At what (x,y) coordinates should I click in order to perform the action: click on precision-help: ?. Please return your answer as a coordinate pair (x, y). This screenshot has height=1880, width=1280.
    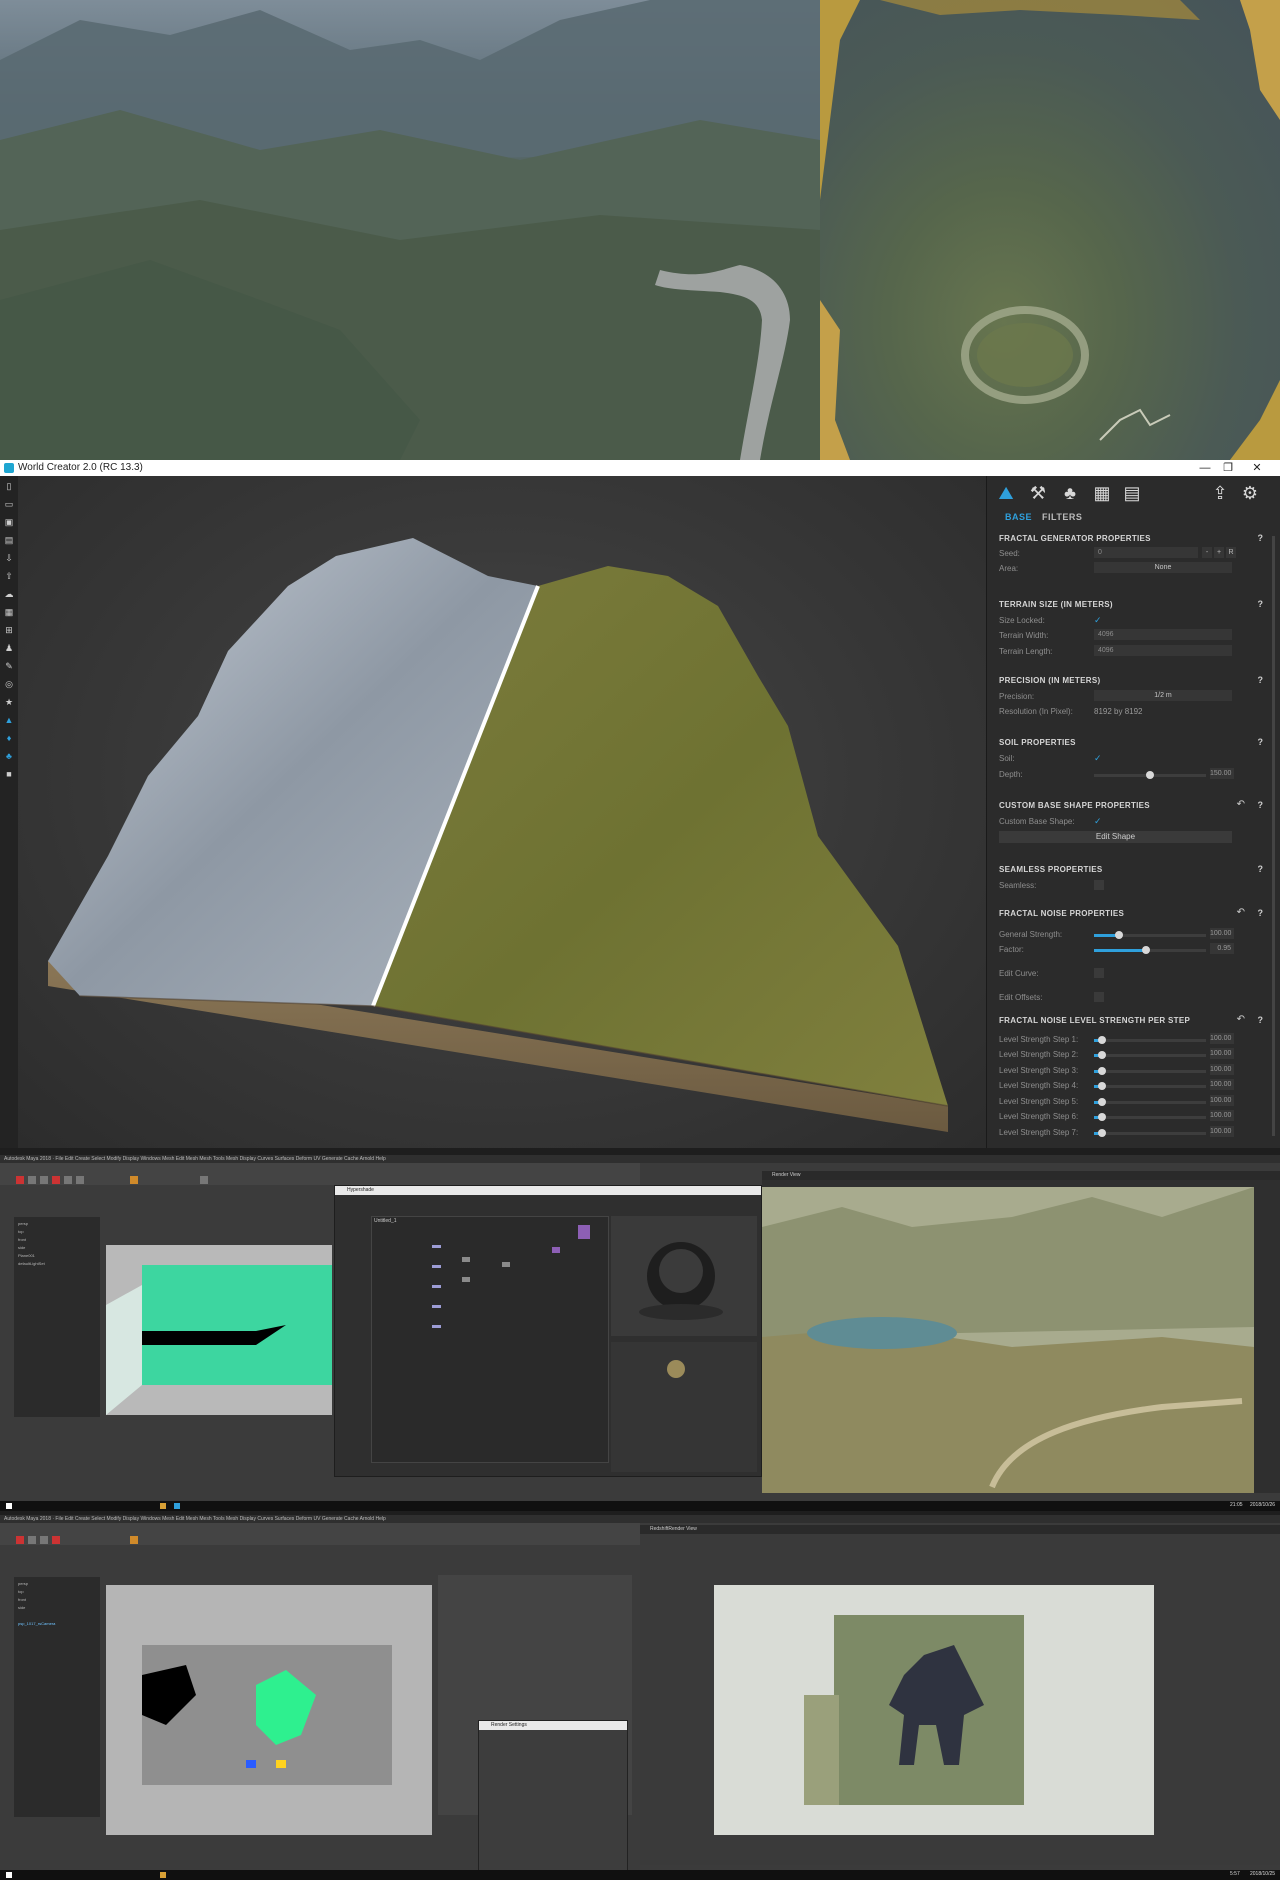
    Looking at the image, I should click on (1261, 680).